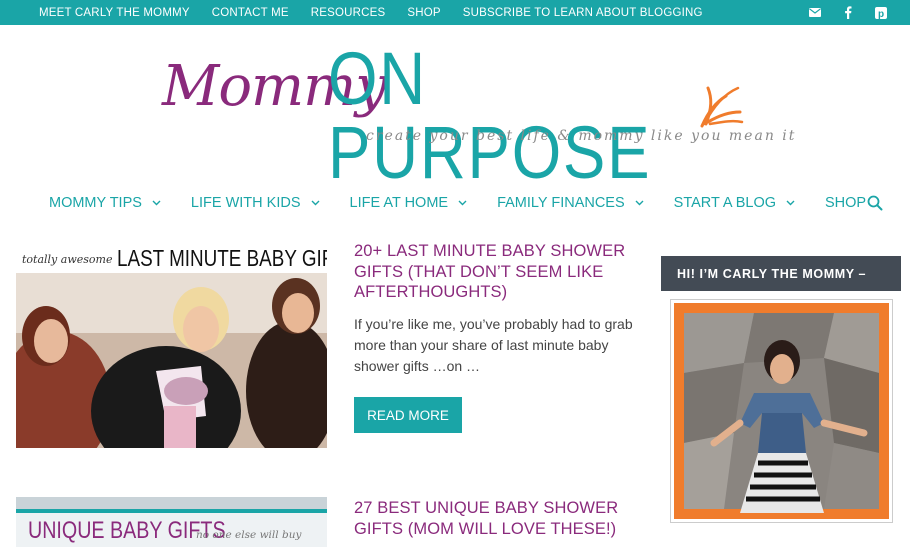 The image size is (910, 547). I want to click on nav-start-a-blog: START A BLOG, so click(734, 203).